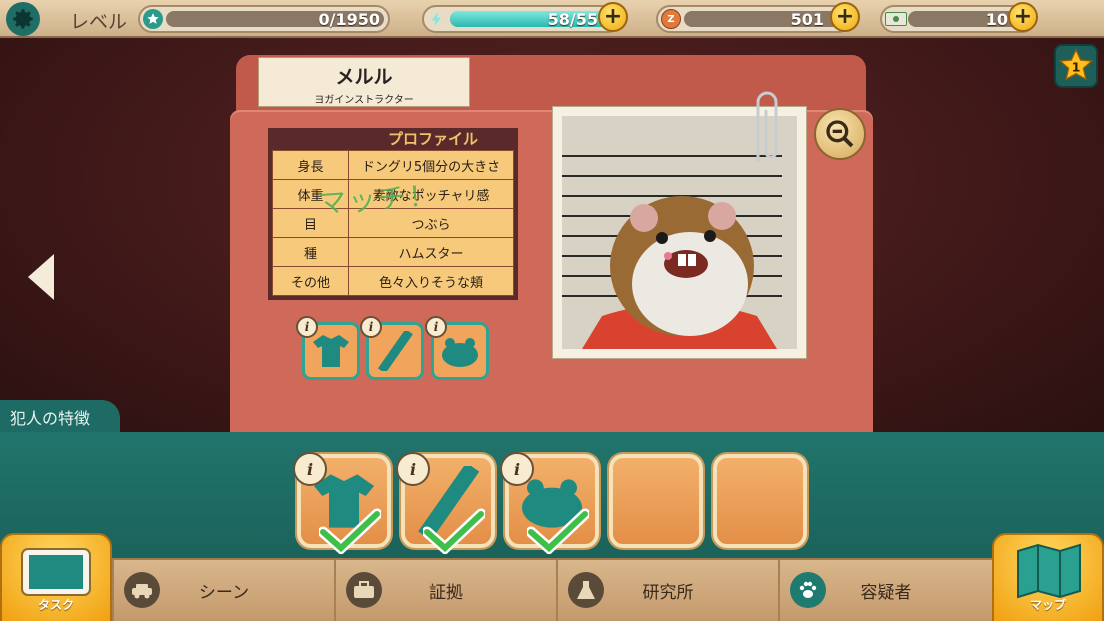 This screenshot has height=621, width=1104. I want to click on traits-label: 犯人の特徴, so click(60, 416).